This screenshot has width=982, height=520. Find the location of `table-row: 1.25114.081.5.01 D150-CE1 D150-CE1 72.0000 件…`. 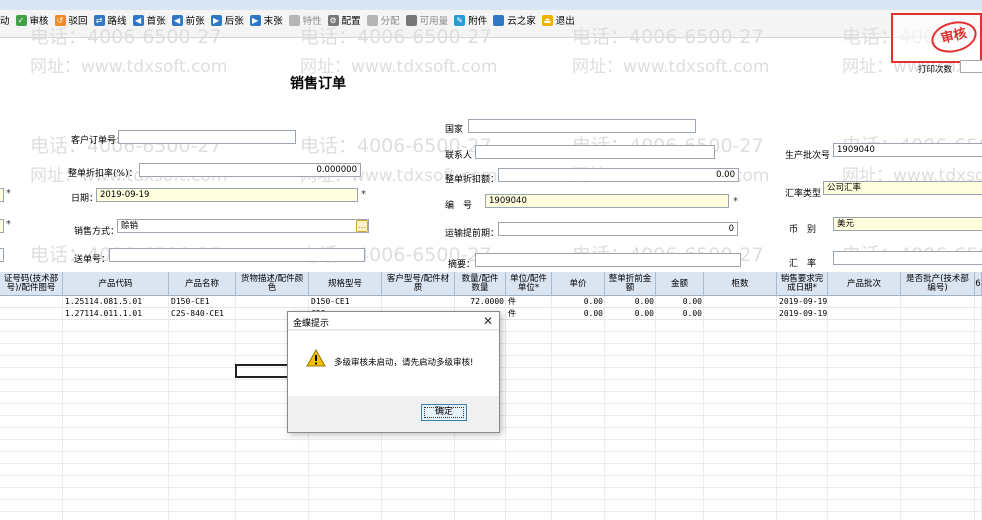

table-row: 1.25114.081.5.01 D150-CE1 D150-CE1 72.0000 件… is located at coordinates (491, 302).